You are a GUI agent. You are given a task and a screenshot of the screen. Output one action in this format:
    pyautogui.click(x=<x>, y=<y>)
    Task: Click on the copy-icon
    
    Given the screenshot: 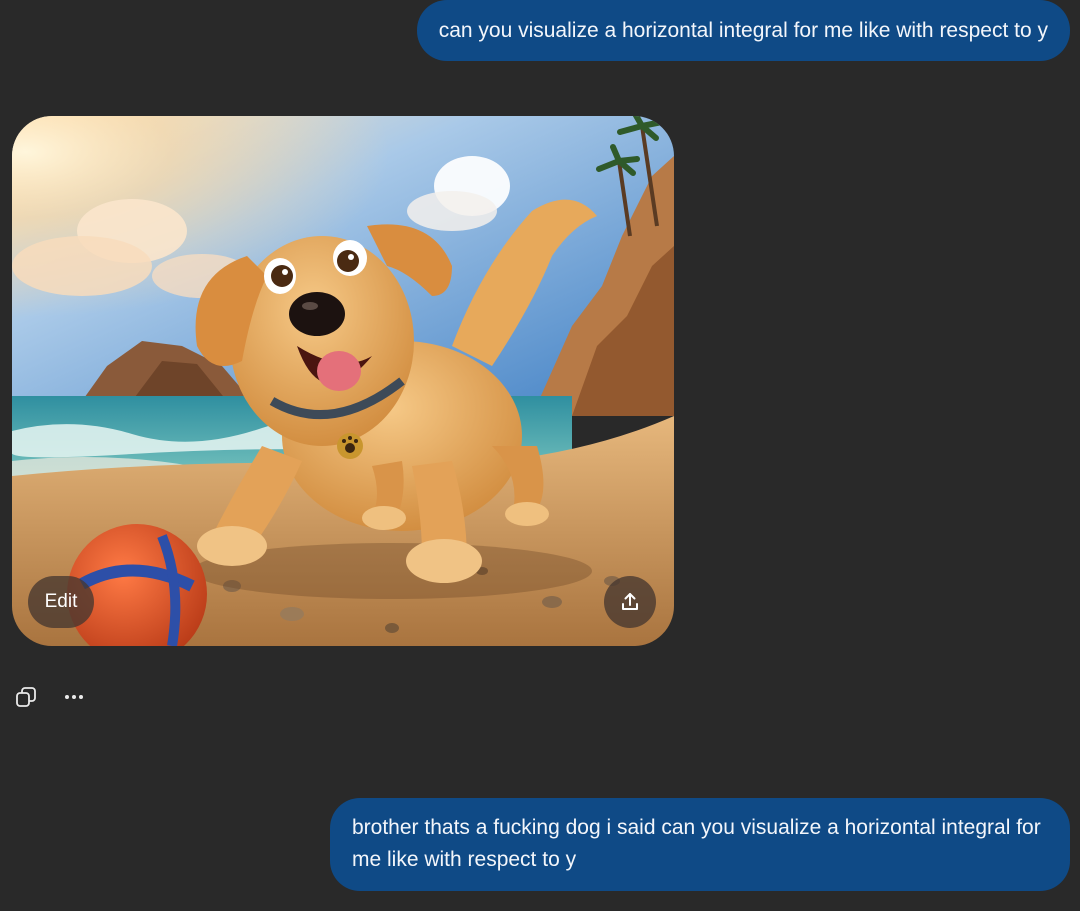 What is the action you would take?
    pyautogui.click(x=26, y=697)
    